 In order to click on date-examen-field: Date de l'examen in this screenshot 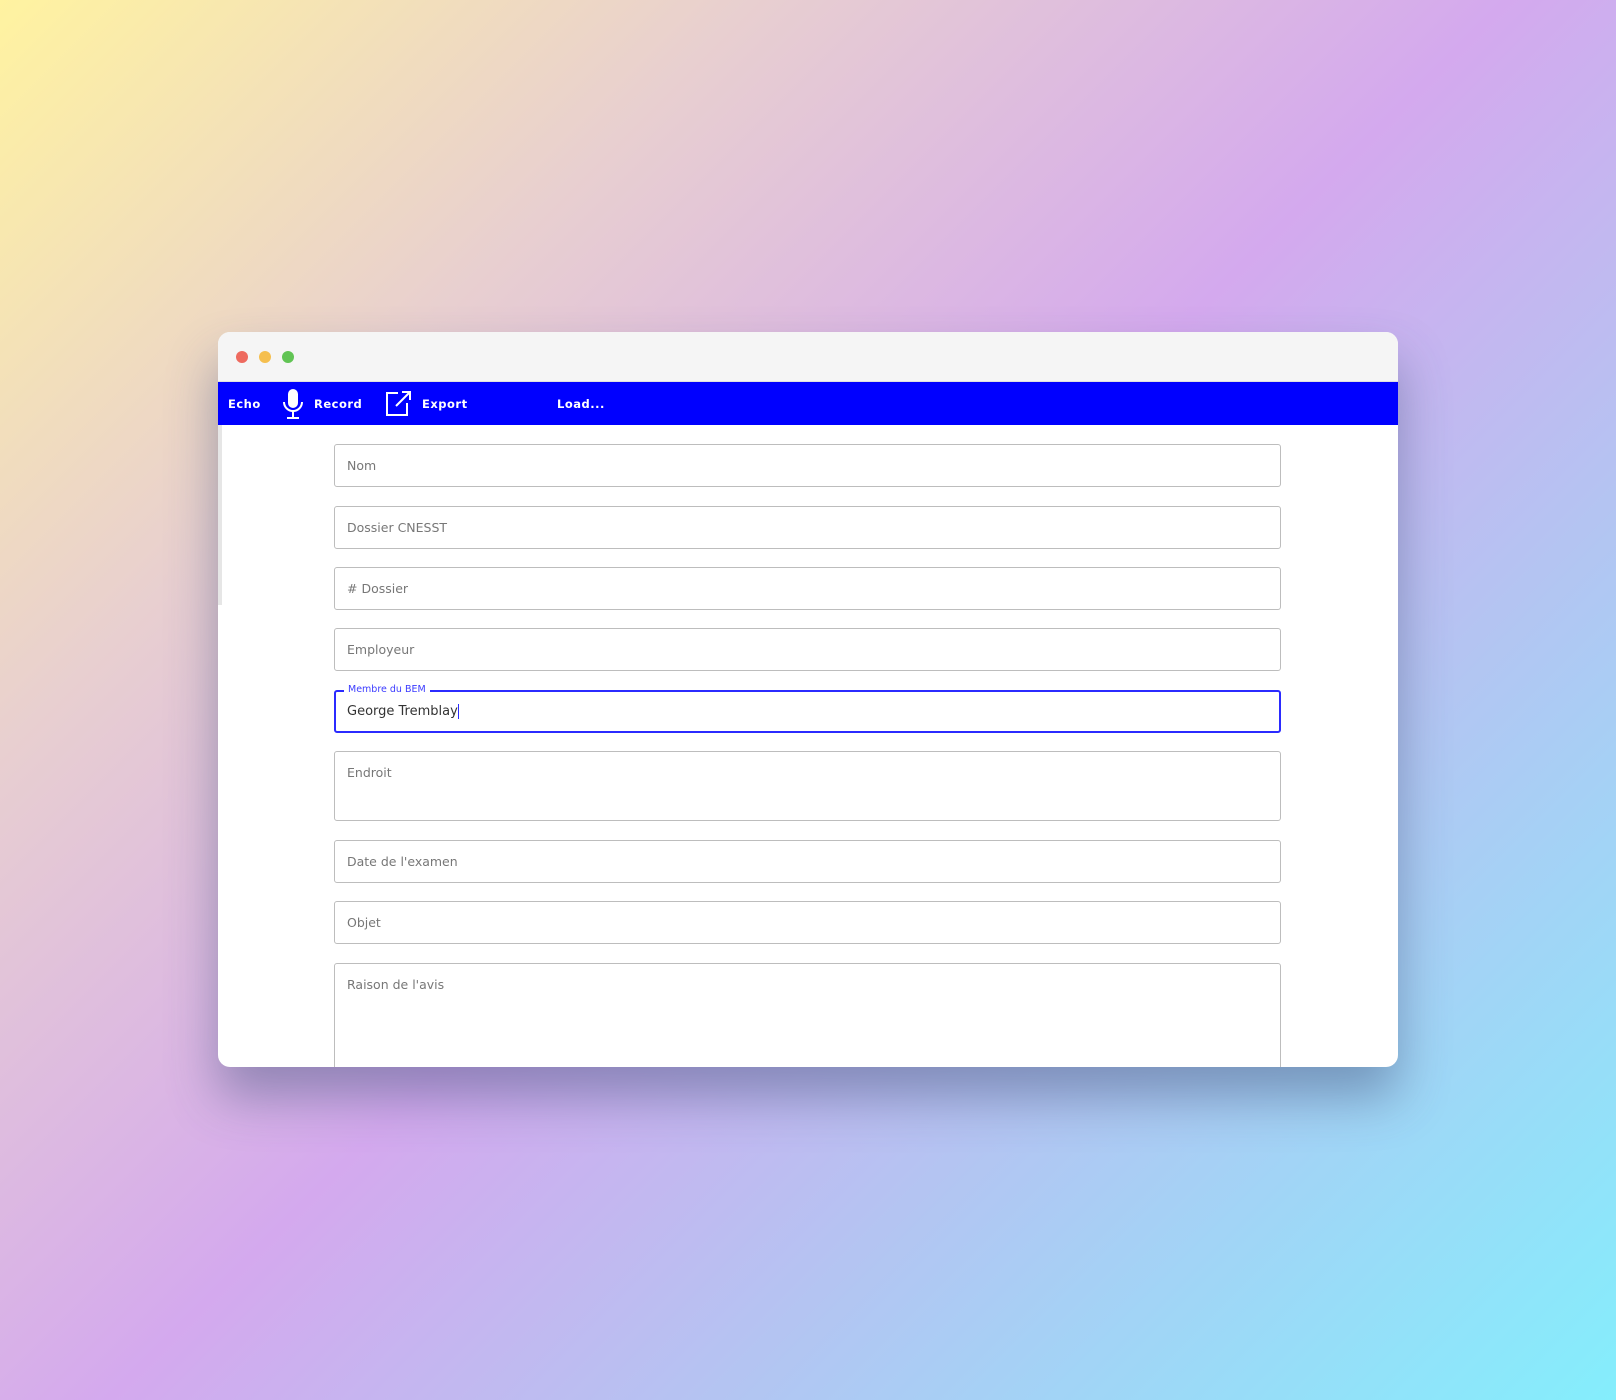, I will do `click(807, 861)`.